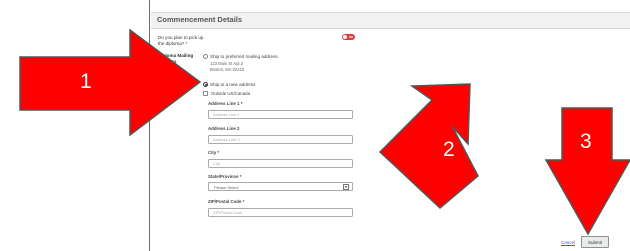  What do you see at coordinates (428, 146) in the screenshot?
I see `arrow-up-left-icon` at bounding box center [428, 146].